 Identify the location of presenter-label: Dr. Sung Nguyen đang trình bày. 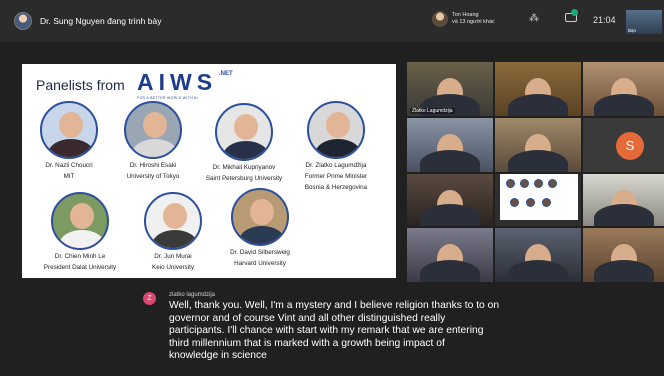
(101, 21).